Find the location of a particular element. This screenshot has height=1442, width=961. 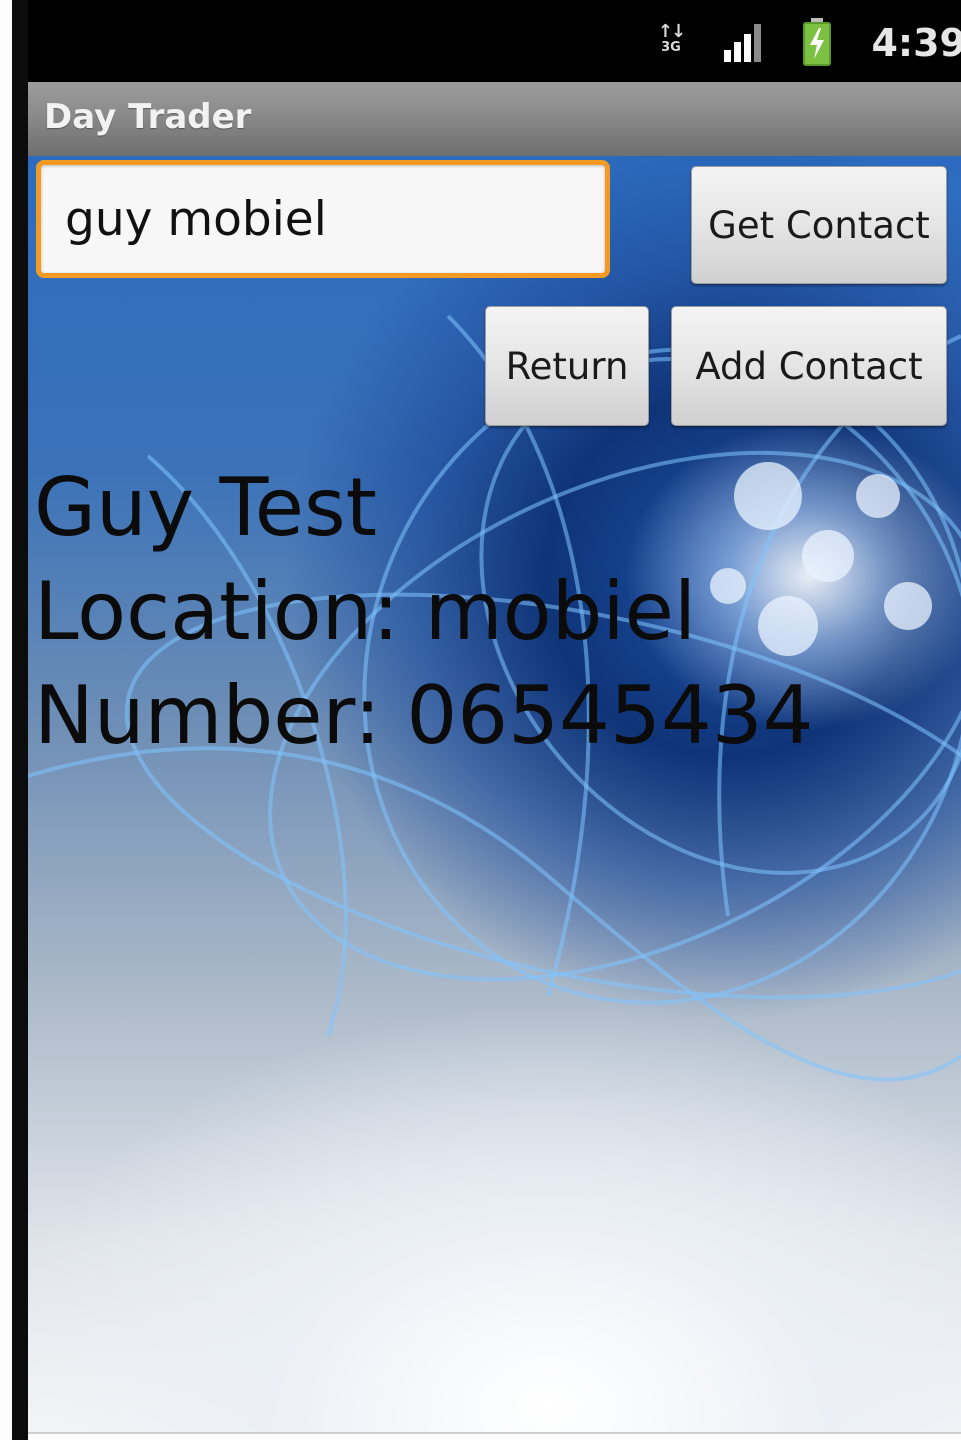

status-bar: ↑↓ 3G 4:39 is located at coordinates (494, 41).